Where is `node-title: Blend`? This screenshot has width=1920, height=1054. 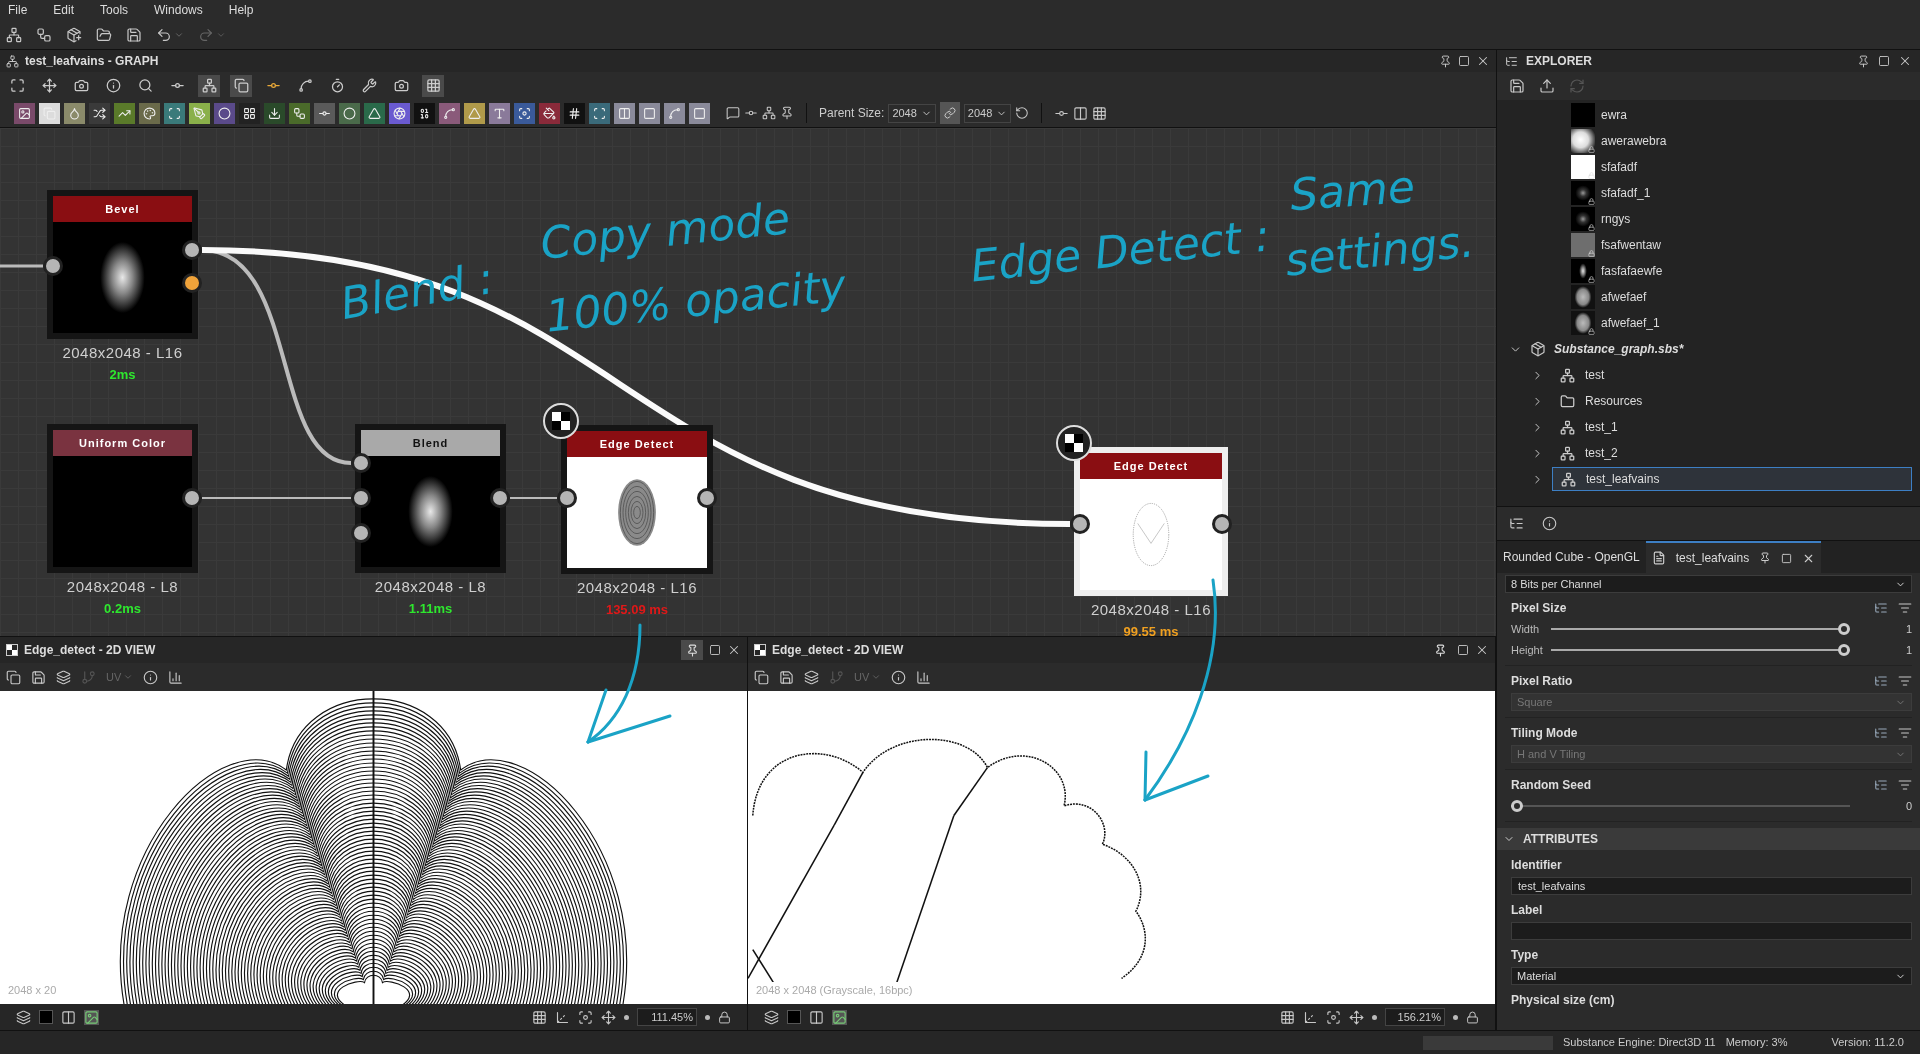
node-title: Blend is located at coordinates (430, 443).